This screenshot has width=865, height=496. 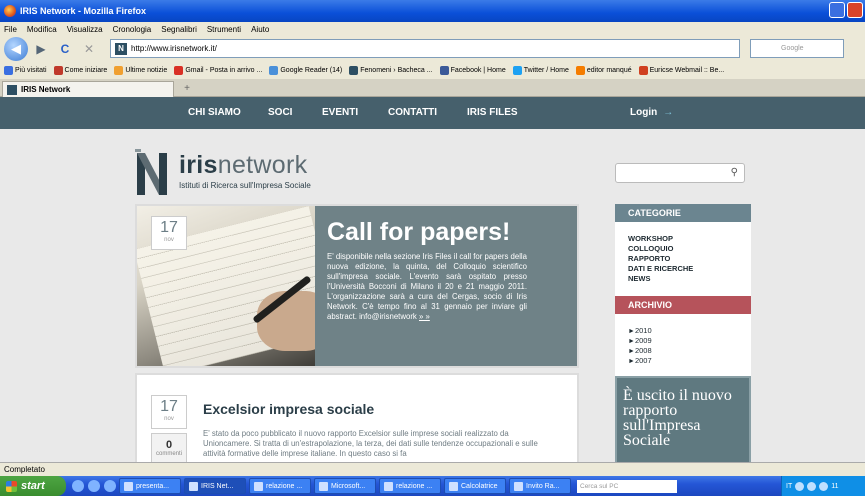 What do you see at coordinates (432, 88) in the screenshot?
I see `tab-bar: IRIS Network +` at bounding box center [432, 88].